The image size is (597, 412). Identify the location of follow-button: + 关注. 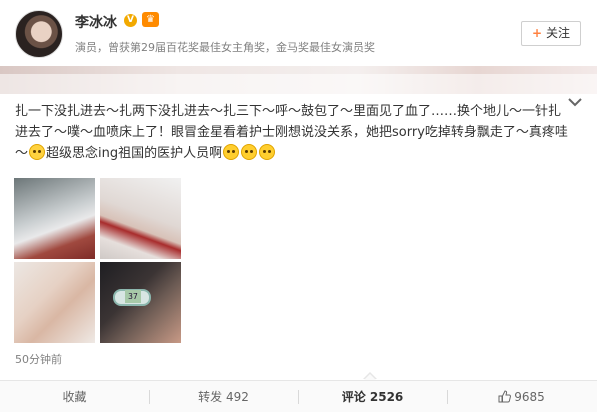
(551, 33).